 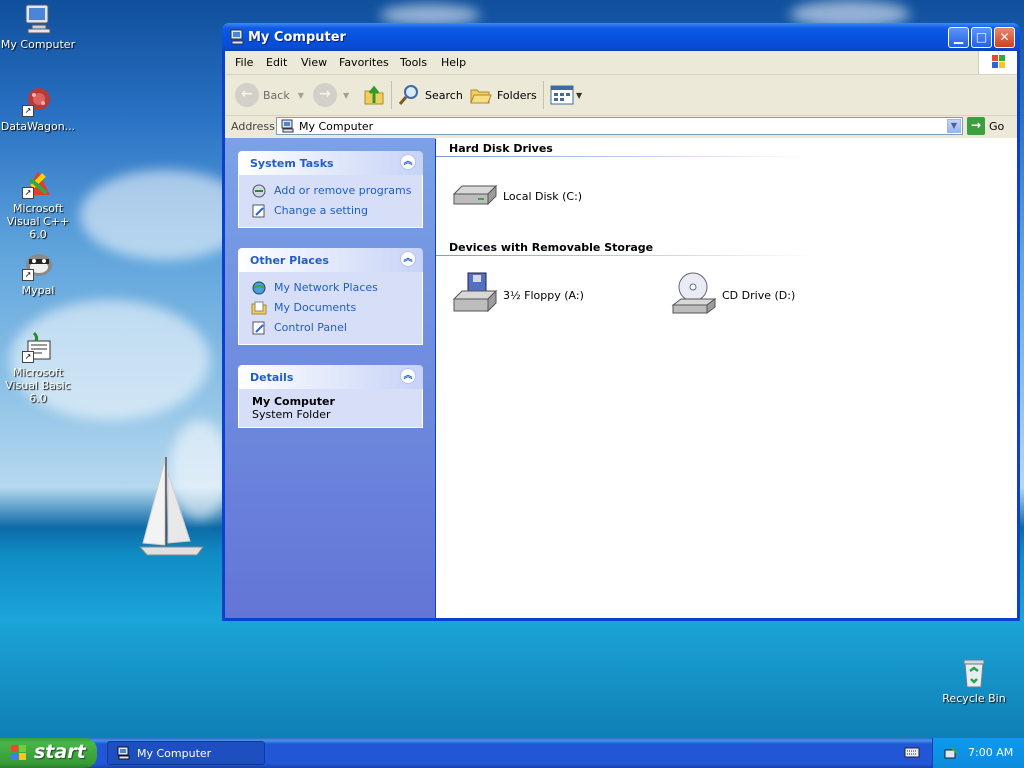 I want to click on drive-local-disk-c: Local Disk (C:), so click(x=516, y=196).